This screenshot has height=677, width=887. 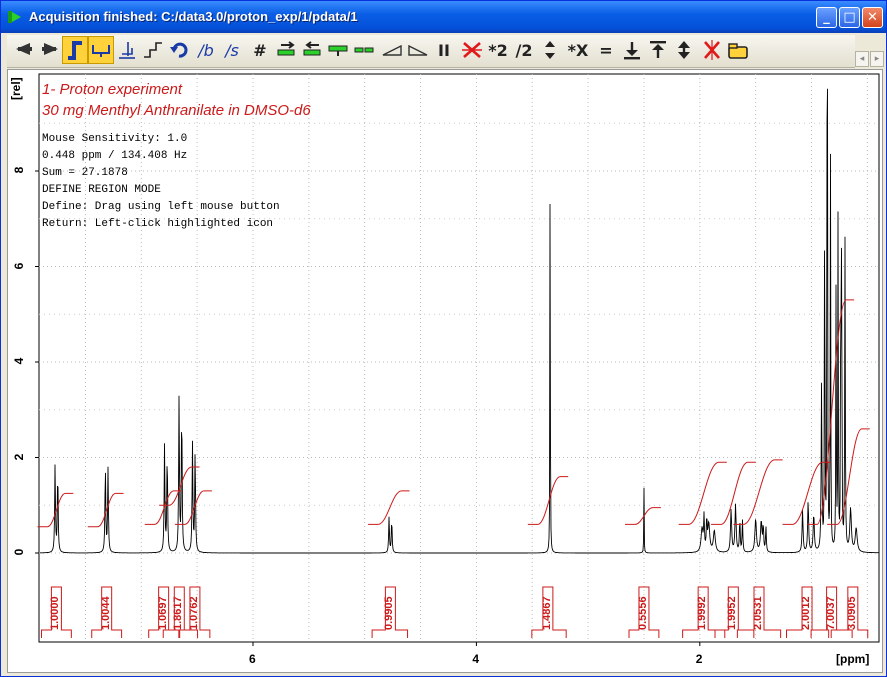 I want to click on ramp-down-icon, so click(x=418, y=50).